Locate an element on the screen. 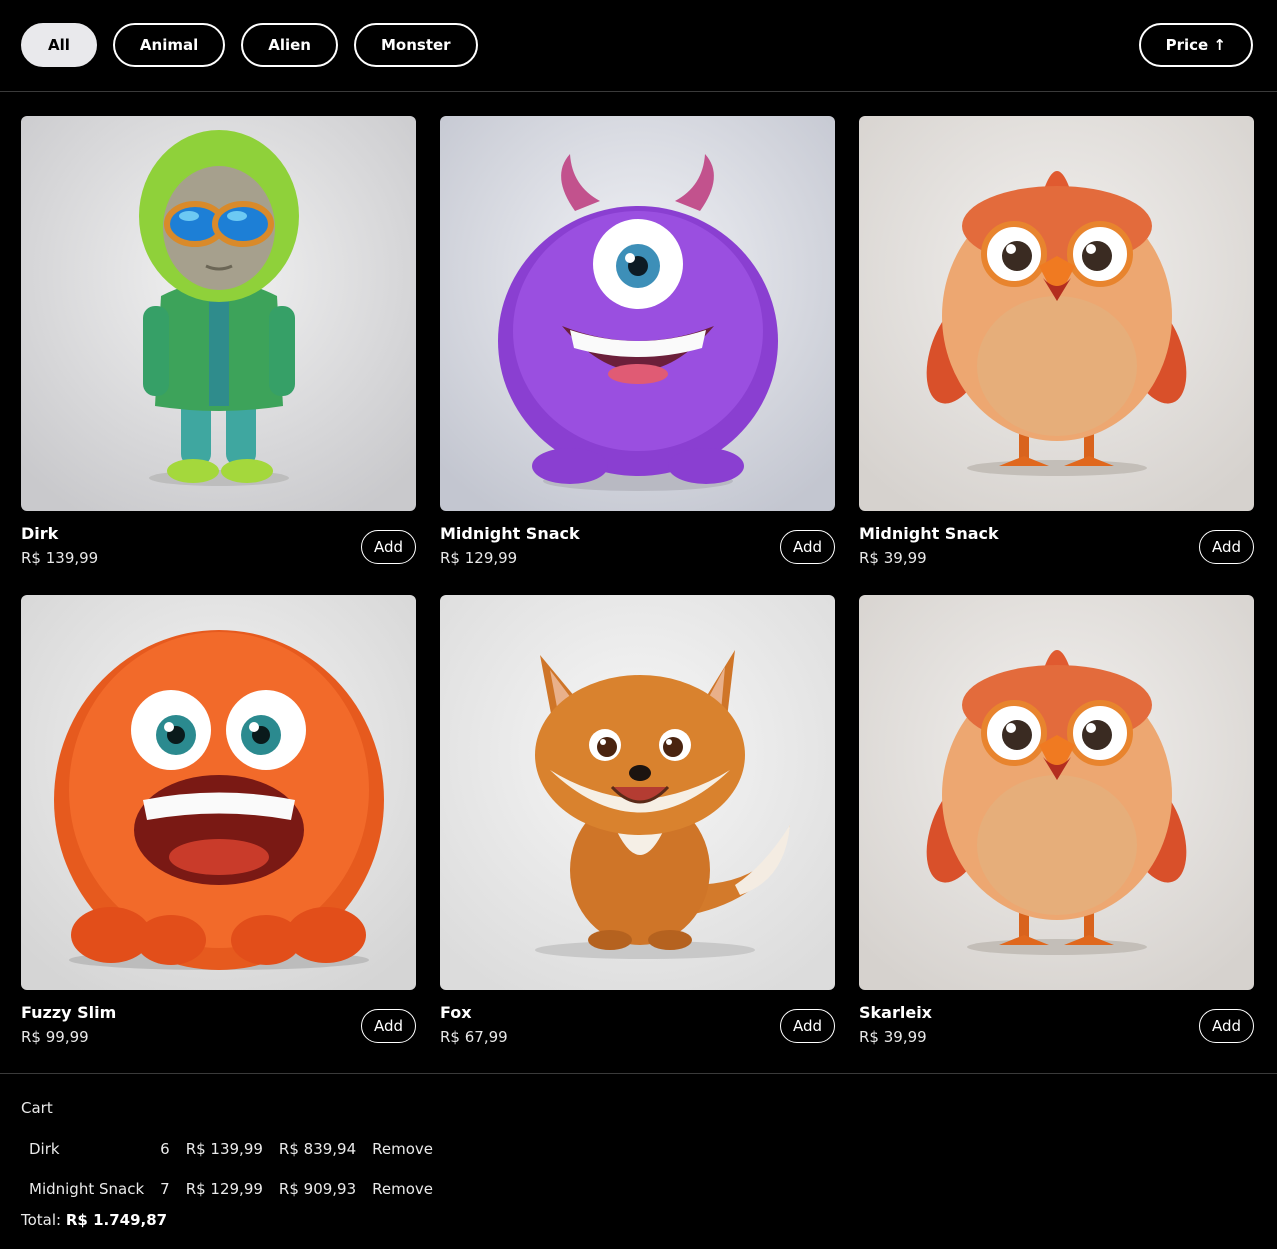 The width and height of the screenshot is (1277, 1249). cart-item-unit-price: R$ 139,99 is located at coordinates (224, 1149).